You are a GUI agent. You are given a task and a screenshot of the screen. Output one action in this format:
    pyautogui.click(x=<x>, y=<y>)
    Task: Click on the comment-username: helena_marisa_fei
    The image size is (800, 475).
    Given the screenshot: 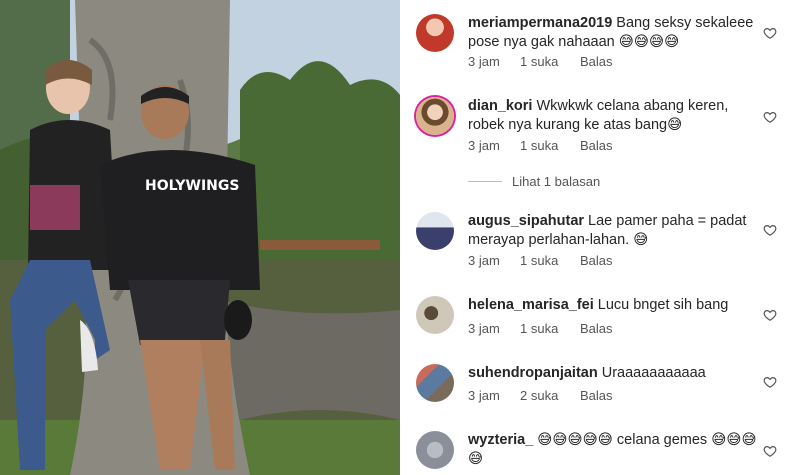 What is the action you would take?
    pyautogui.click(x=531, y=305)
    